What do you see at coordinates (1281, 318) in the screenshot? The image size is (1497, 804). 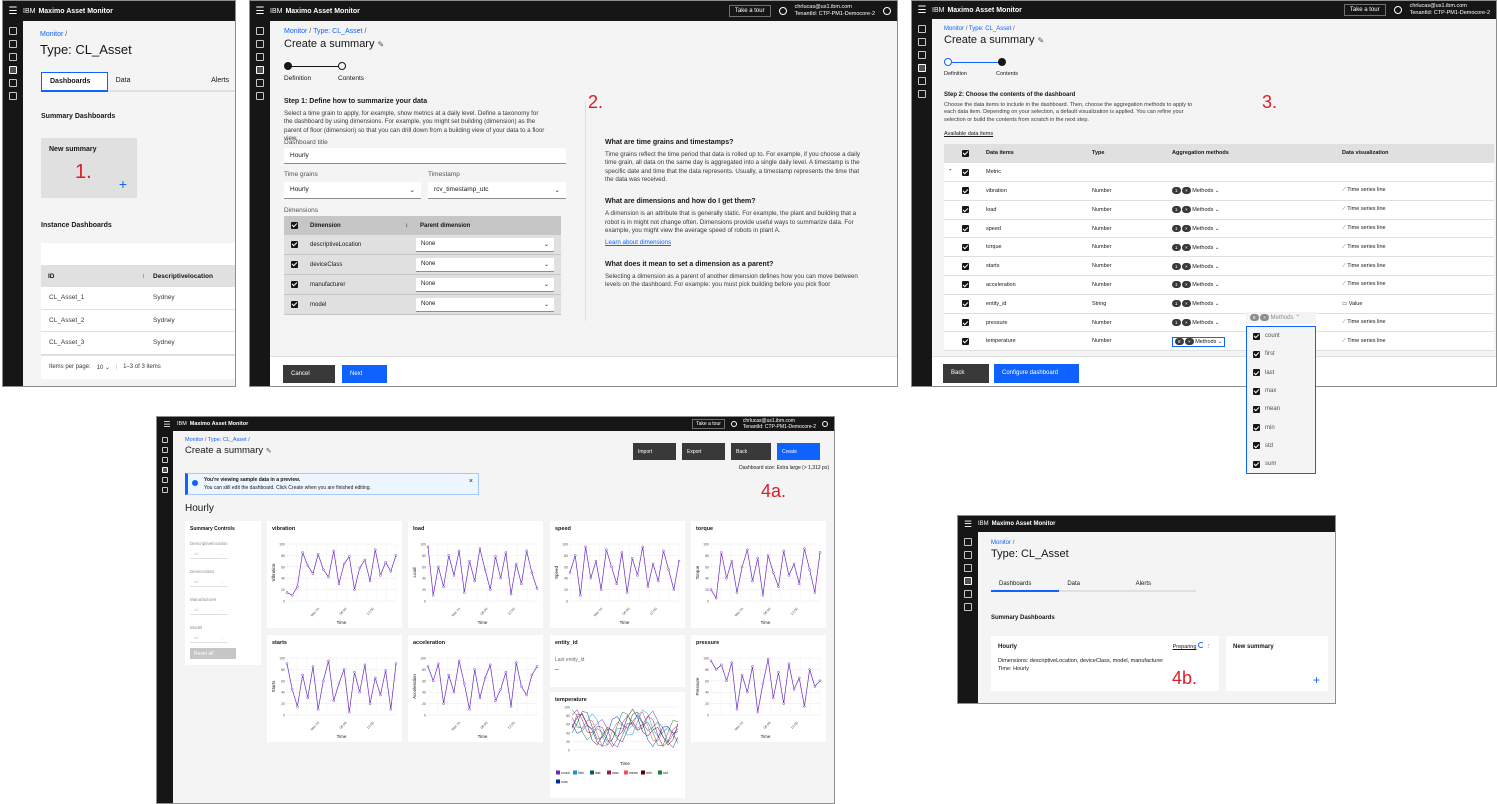 I see `methods-dropdown-trigger: 8 × Methods ⌃` at bounding box center [1281, 318].